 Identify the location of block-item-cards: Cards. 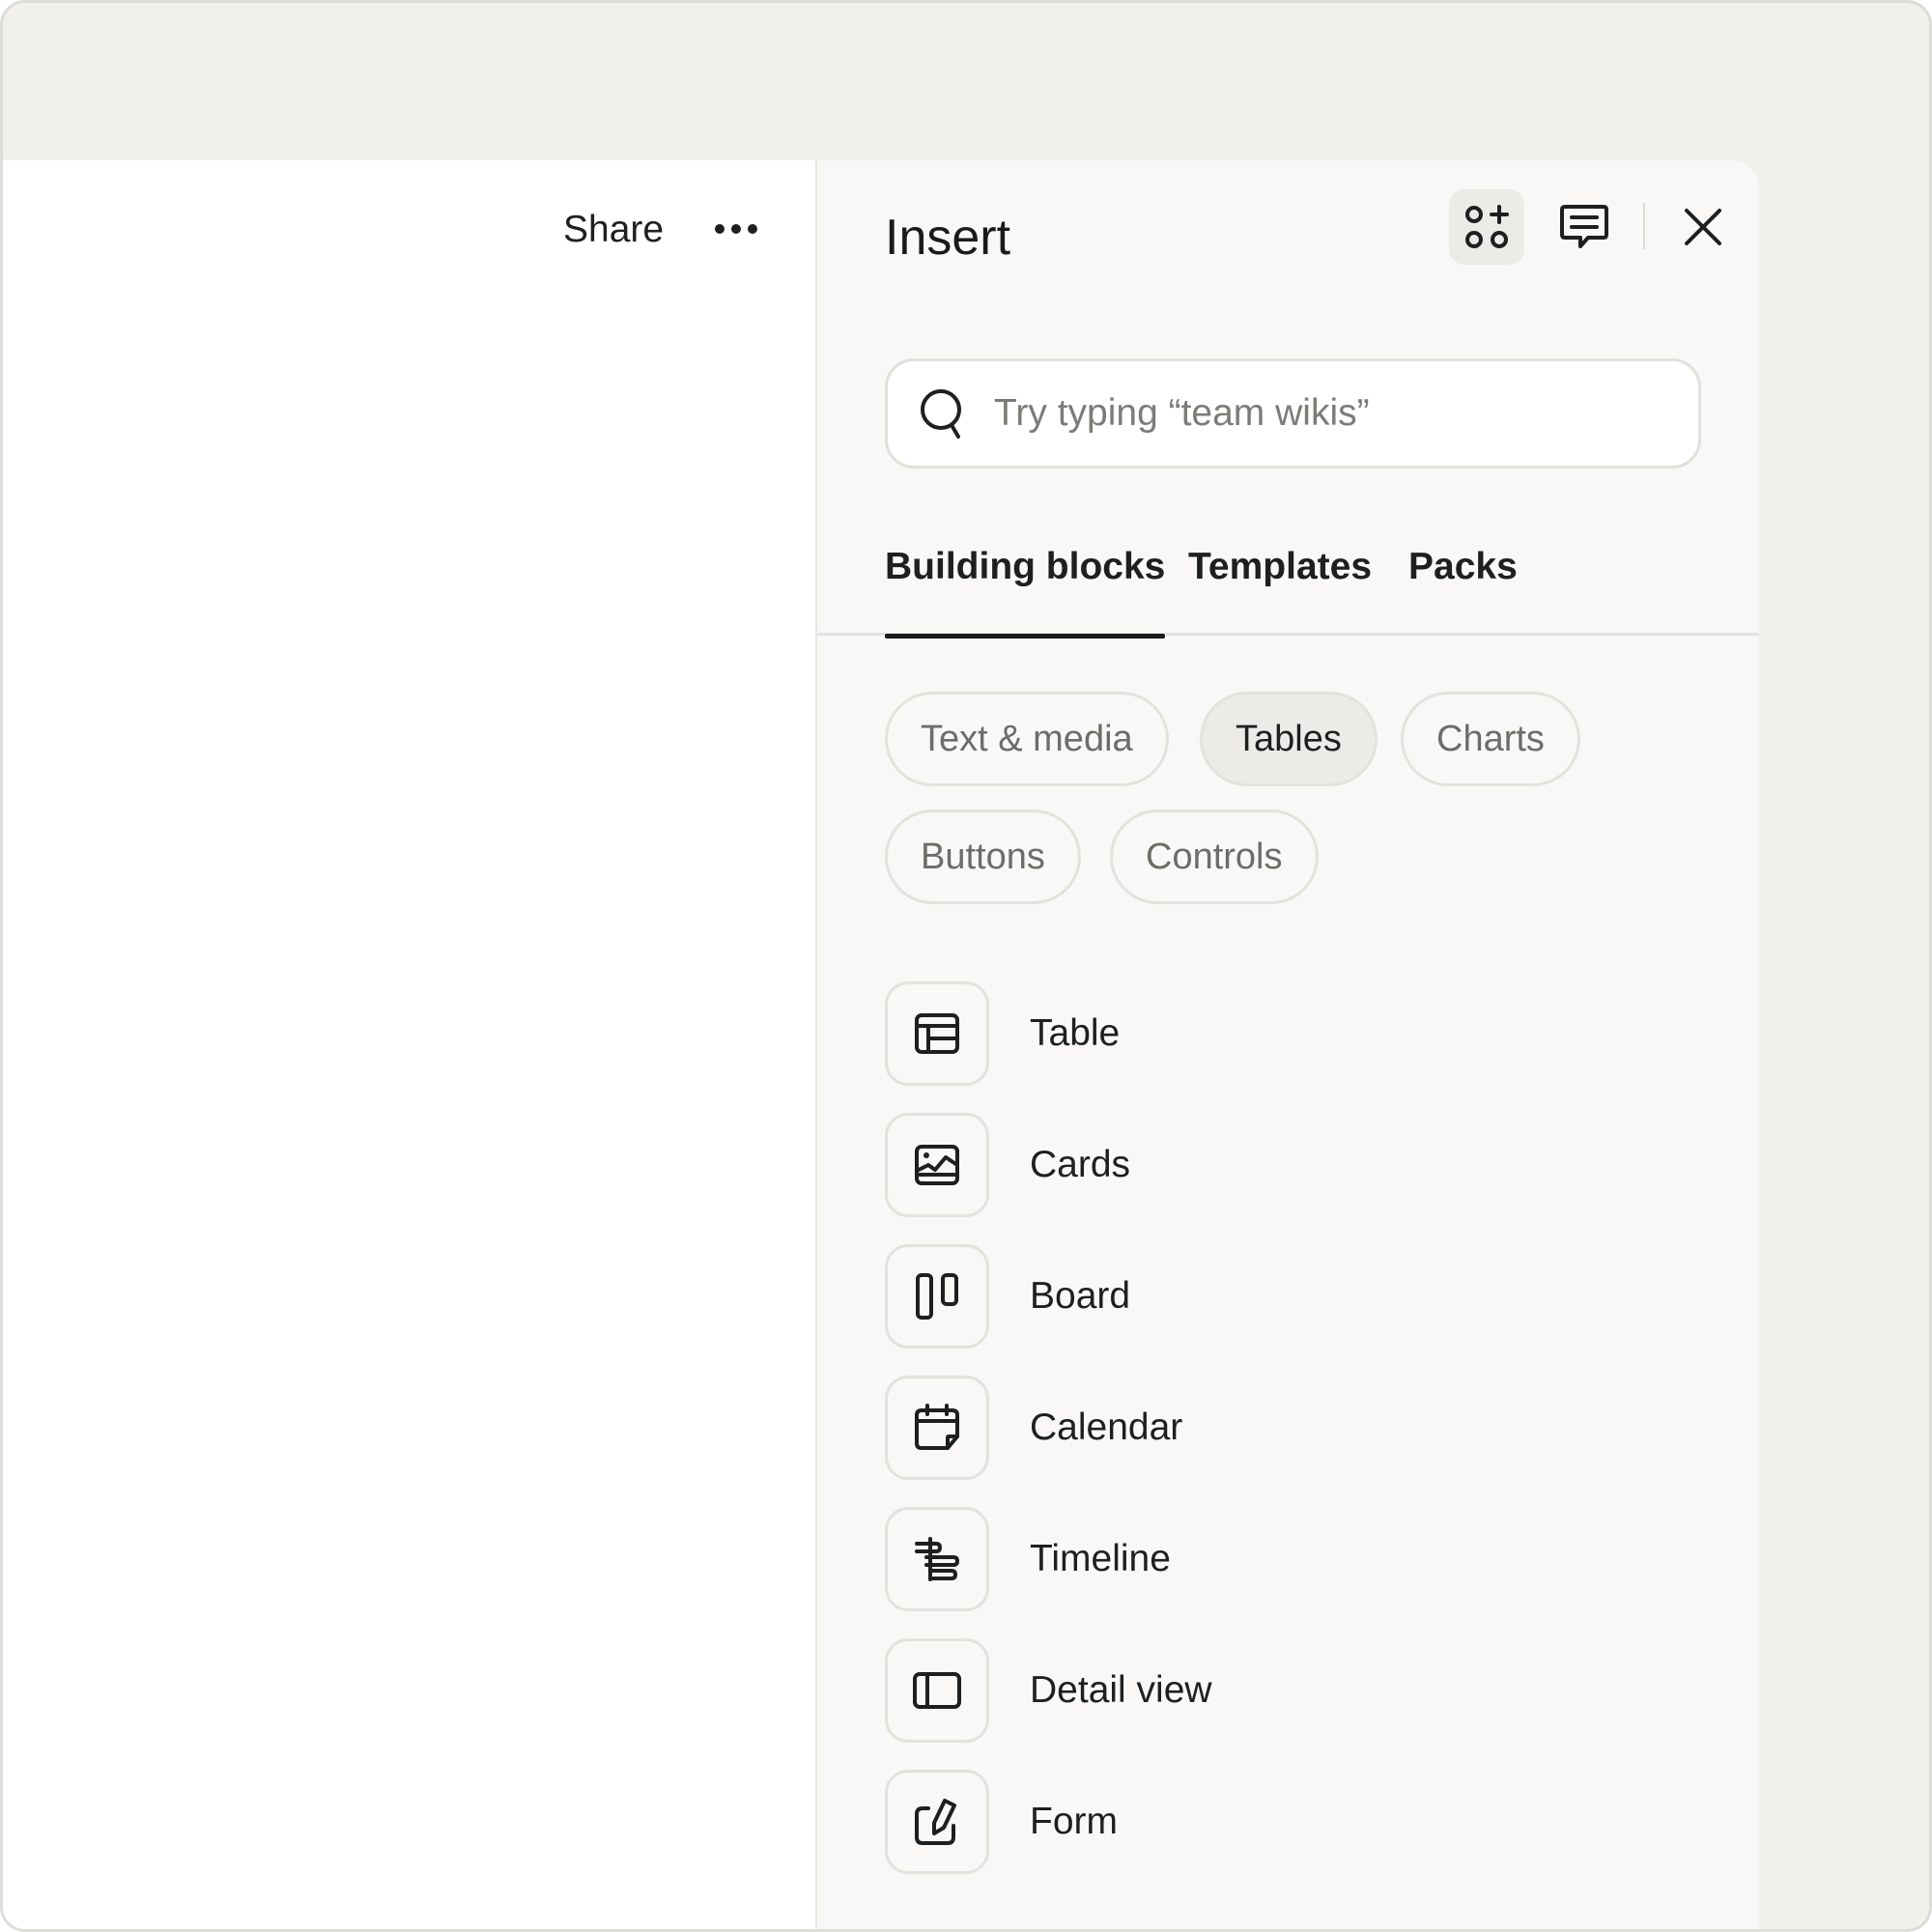
(1242, 1165).